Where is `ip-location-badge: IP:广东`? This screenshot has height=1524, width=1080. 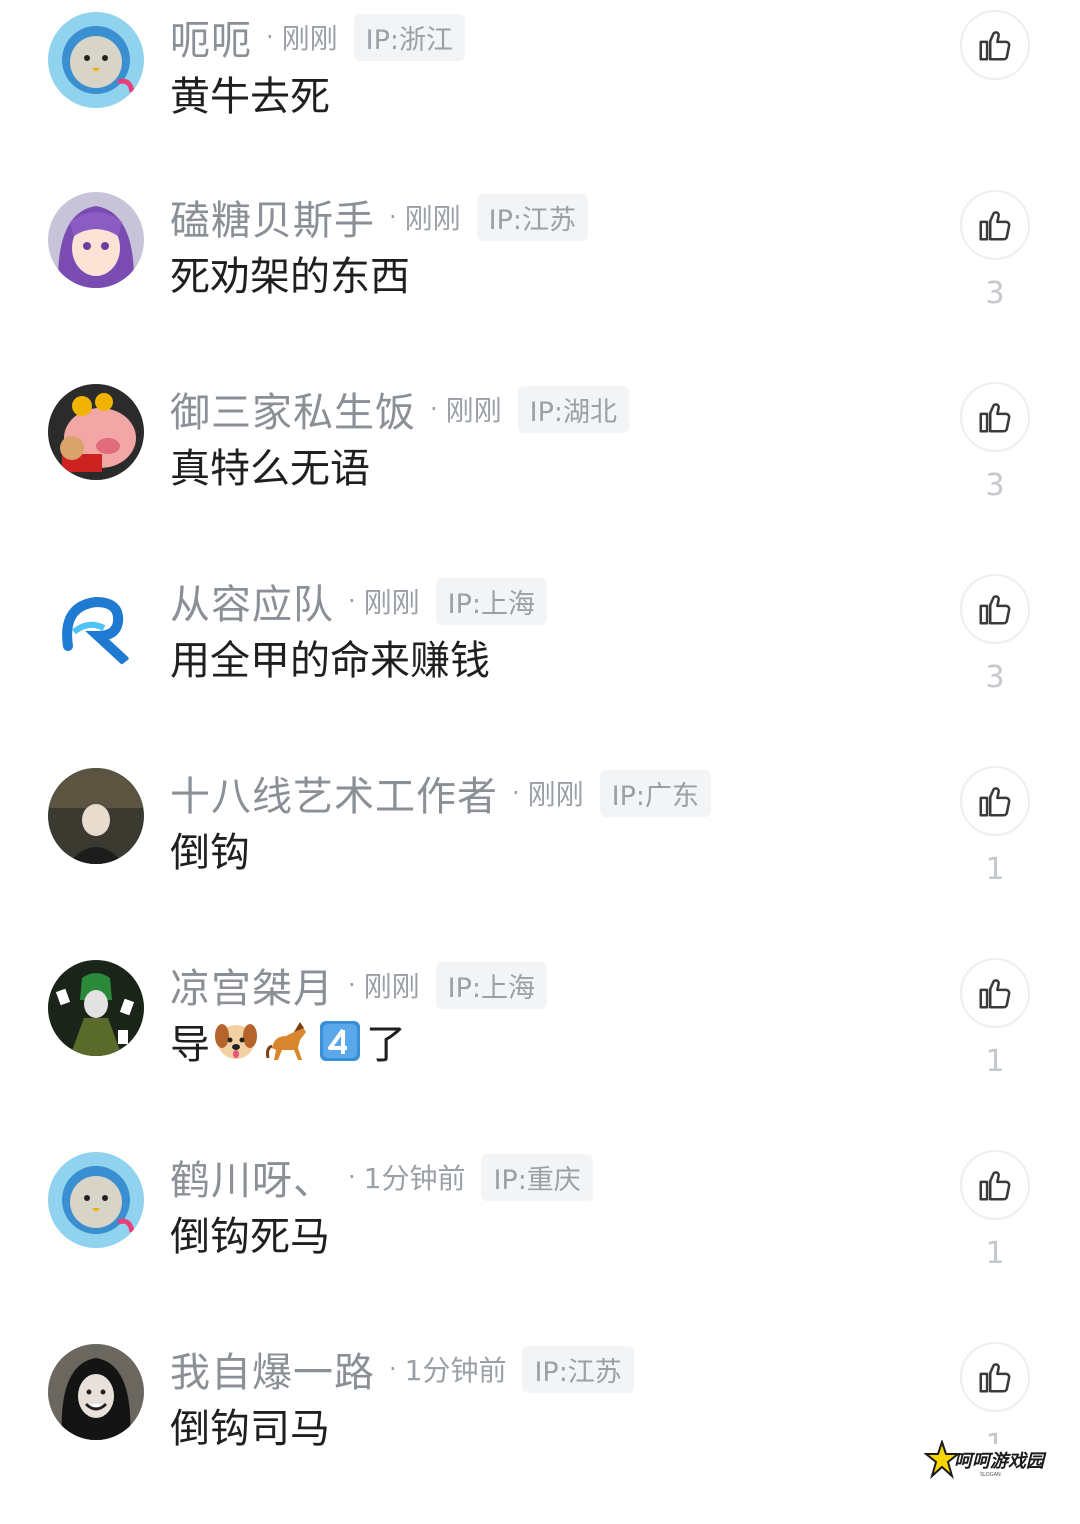 ip-location-badge: IP:广东 is located at coordinates (655, 793).